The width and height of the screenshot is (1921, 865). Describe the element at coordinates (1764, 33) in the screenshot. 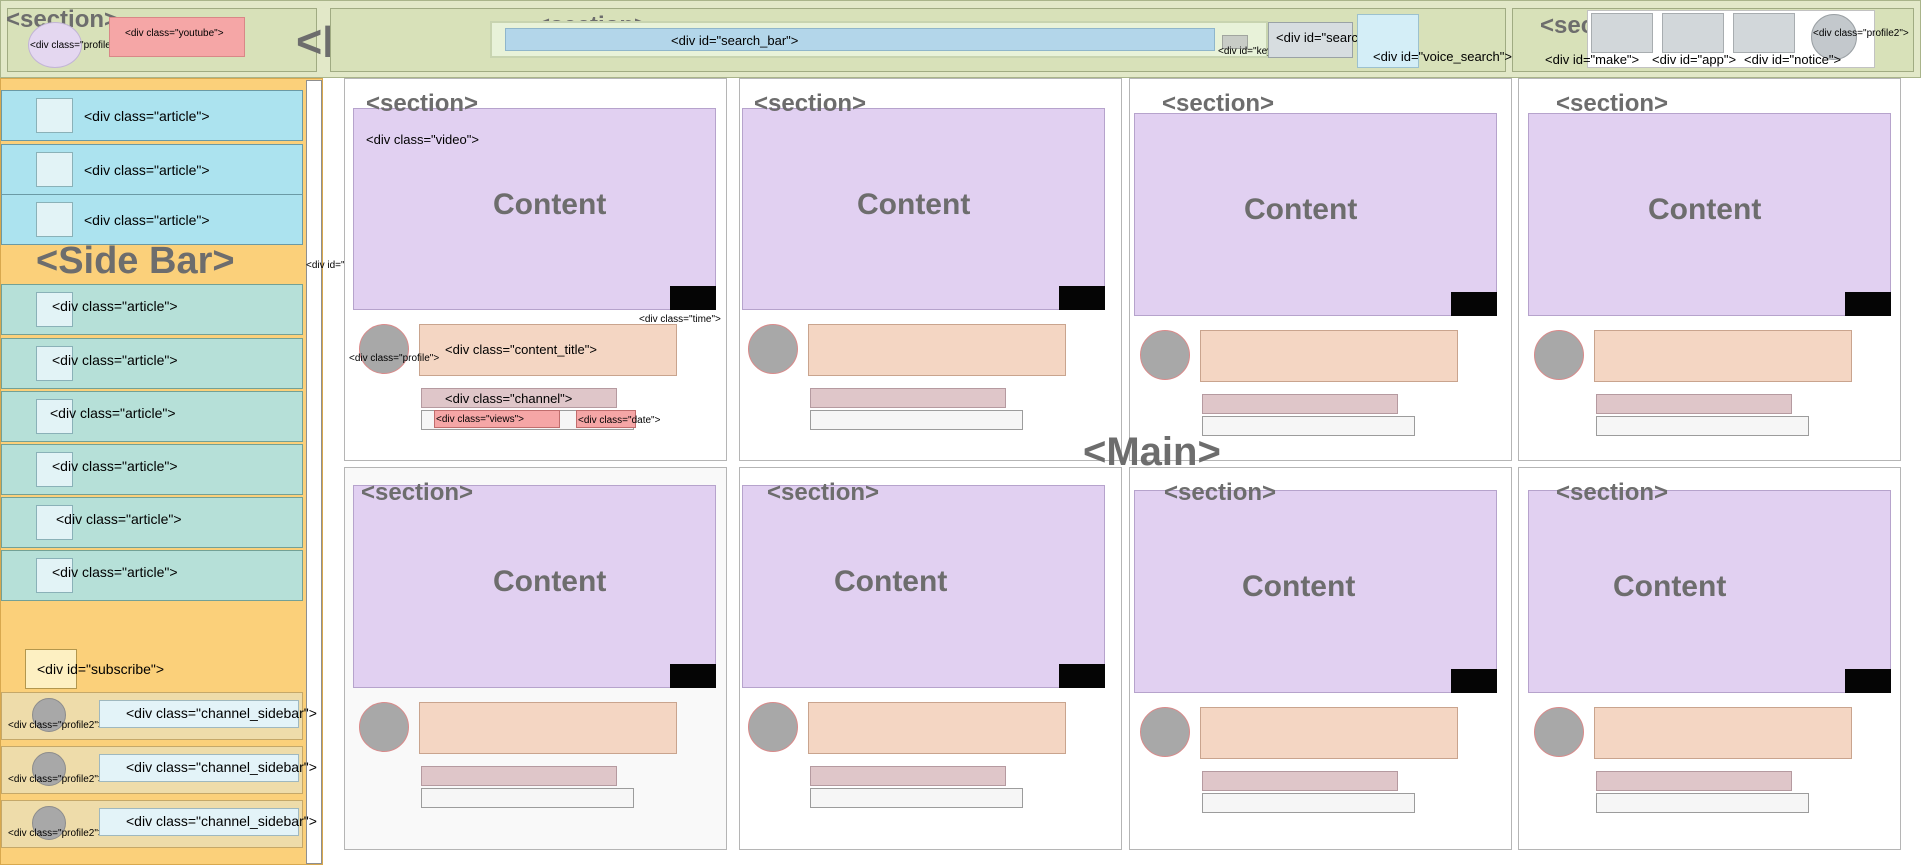

I see `notice-icon` at that location.